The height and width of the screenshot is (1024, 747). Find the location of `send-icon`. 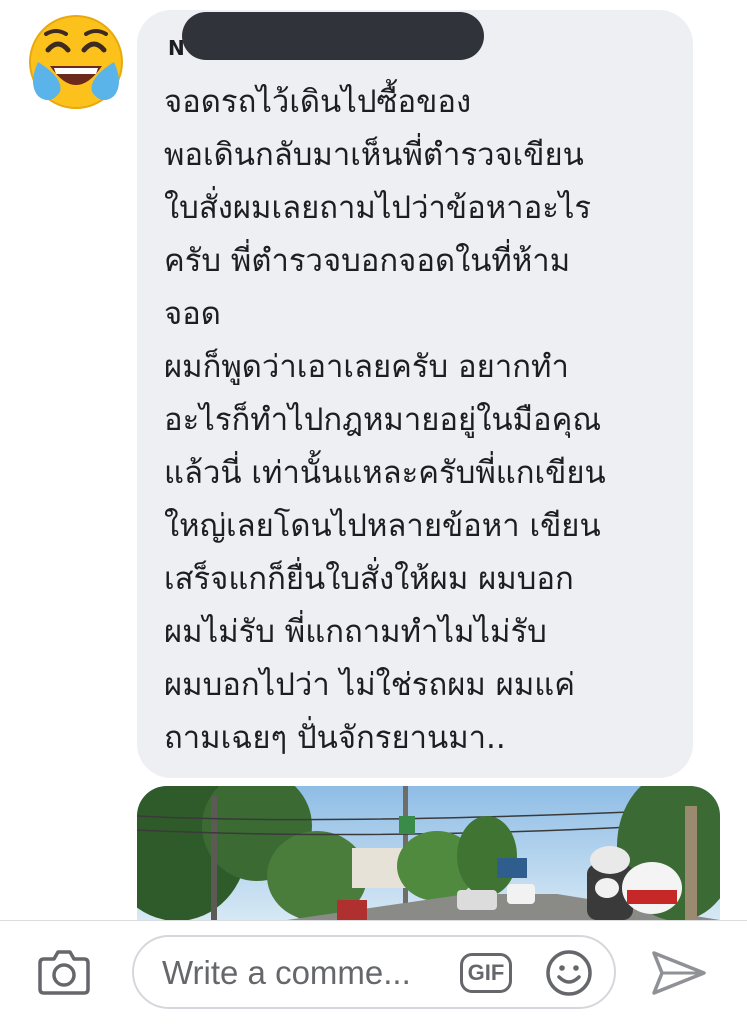

send-icon is located at coordinates (679, 973).